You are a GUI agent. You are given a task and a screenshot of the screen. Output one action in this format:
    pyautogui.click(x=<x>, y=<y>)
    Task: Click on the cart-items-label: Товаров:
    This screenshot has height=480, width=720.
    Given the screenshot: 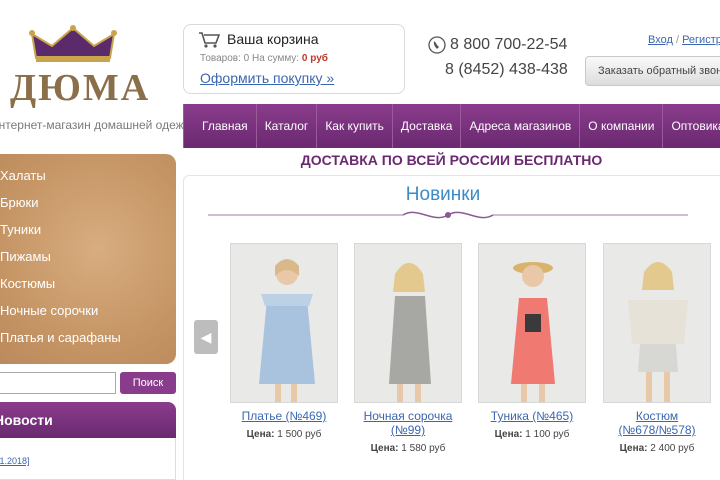 What is the action you would take?
    pyautogui.click(x=220, y=58)
    